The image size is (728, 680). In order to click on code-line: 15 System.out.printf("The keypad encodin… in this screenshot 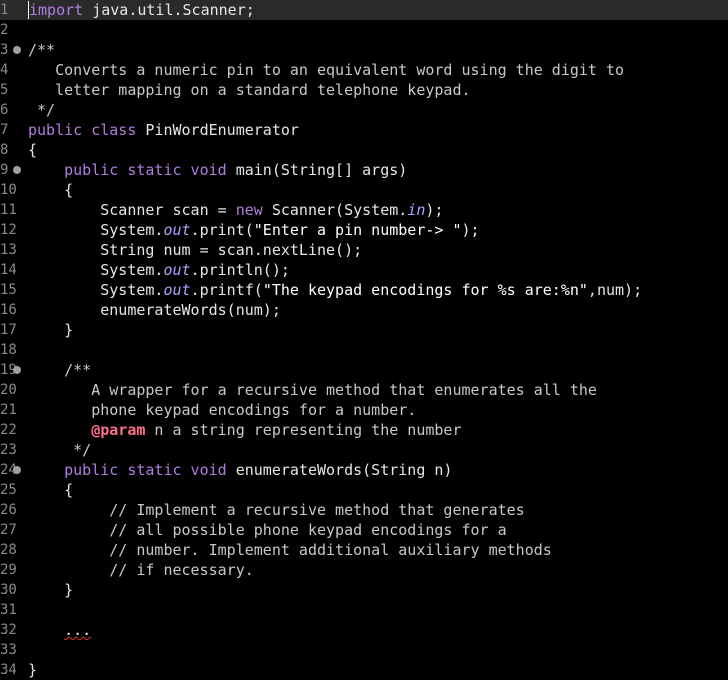, I will do `click(364, 290)`.